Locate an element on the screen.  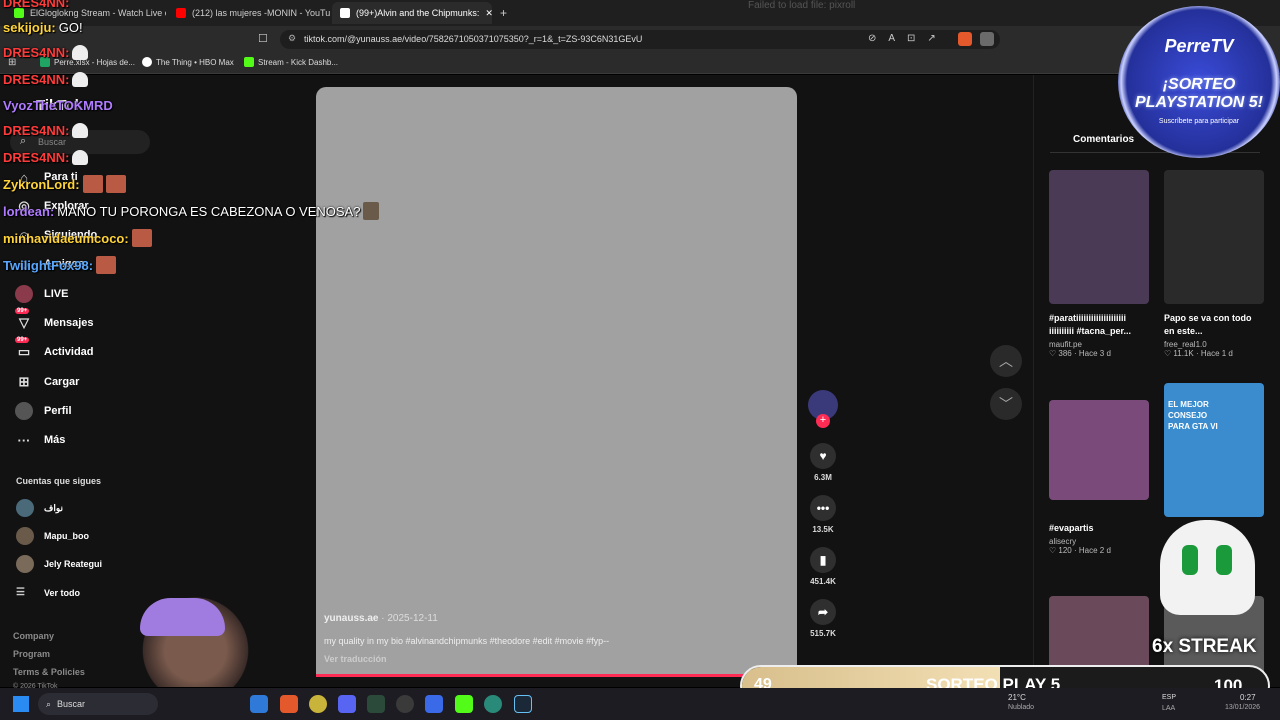
like-button: ♥ 6.3M is located at coordinates (823, 462).